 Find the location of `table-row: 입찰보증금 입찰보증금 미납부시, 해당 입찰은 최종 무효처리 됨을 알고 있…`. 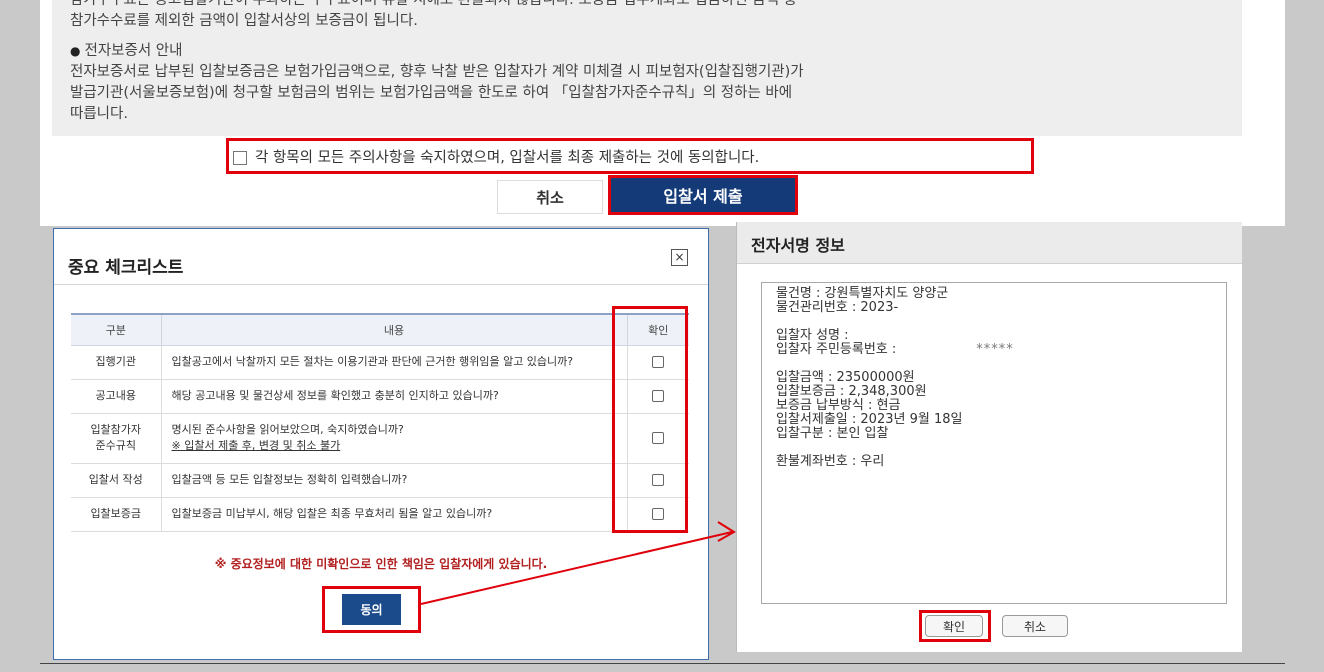

table-row: 입찰보증금 입찰보증금 미납부시, 해당 입찰은 최종 무효처리 됨을 알고 있… is located at coordinates (380, 514).